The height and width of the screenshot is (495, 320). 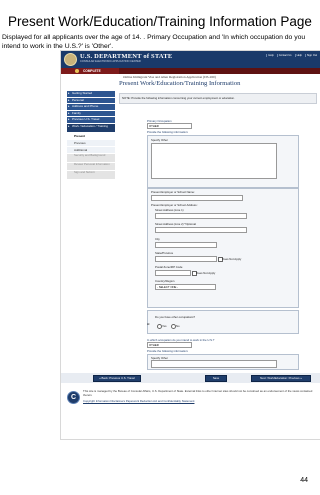 I want to click on progress-band: COMPLETE, so click(x=190, y=71).